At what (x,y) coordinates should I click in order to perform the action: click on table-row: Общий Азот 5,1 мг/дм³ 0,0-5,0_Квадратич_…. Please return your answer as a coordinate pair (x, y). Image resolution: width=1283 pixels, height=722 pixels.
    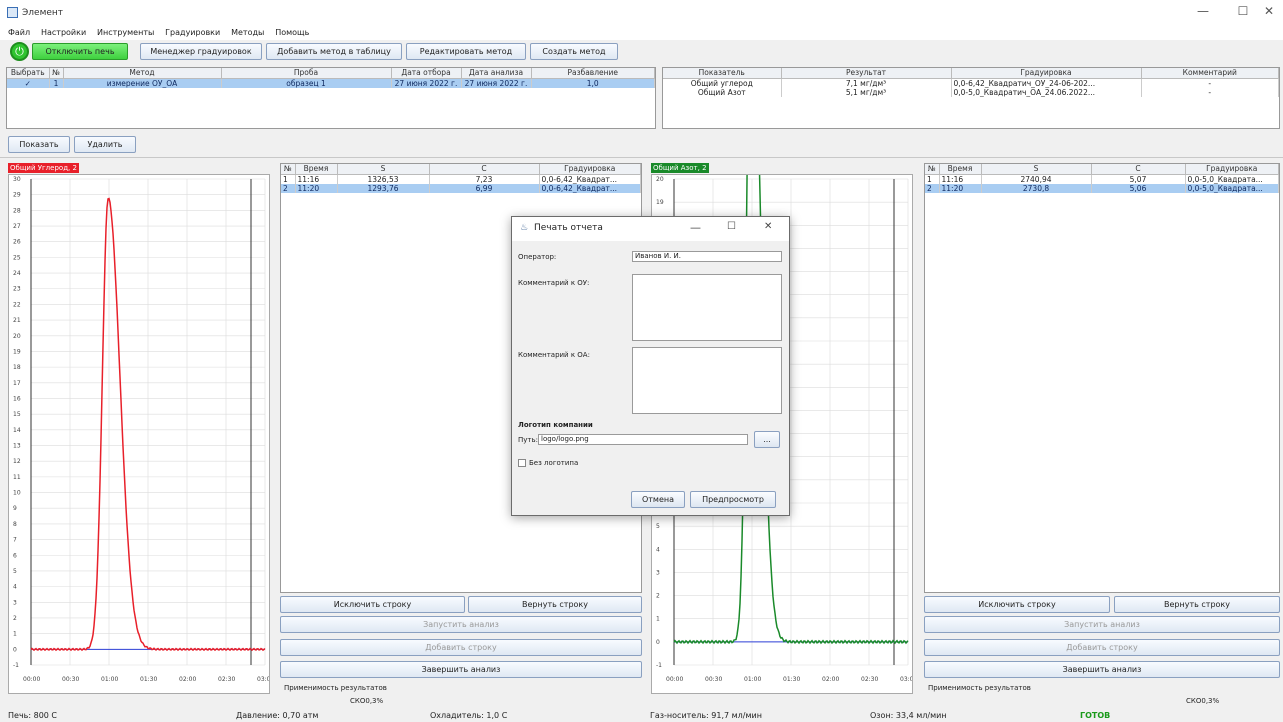
    Looking at the image, I should click on (971, 92).